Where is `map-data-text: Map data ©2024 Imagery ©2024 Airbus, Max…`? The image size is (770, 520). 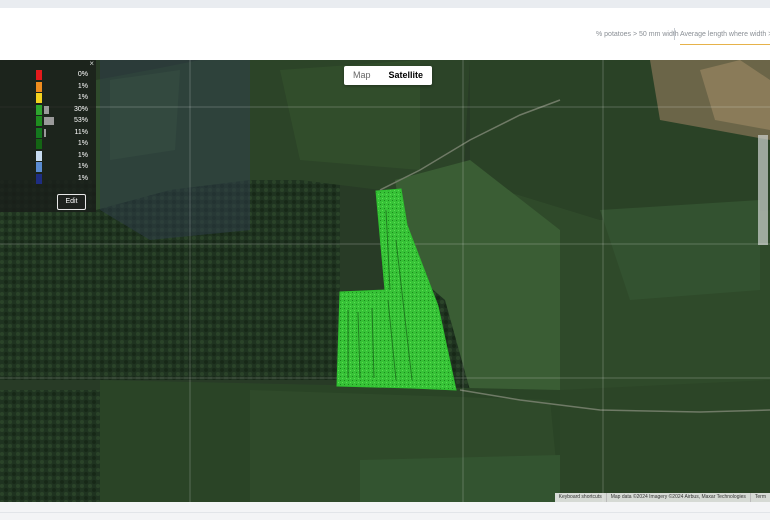
map-data-text: Map data ©2024 Imagery ©2024 Airbus, Max… is located at coordinates (677, 497).